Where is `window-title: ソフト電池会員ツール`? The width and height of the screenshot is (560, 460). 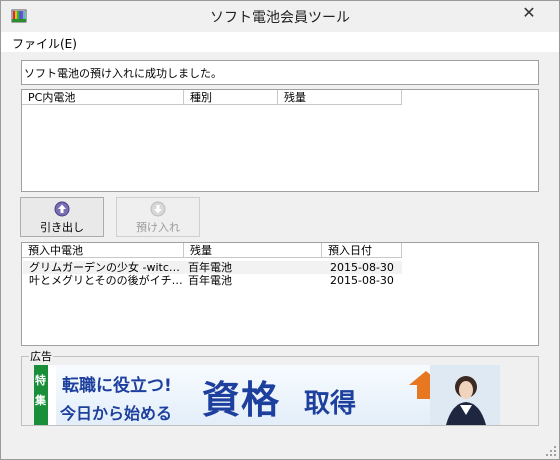 window-title: ソフト電池会員ツール is located at coordinates (280, 18).